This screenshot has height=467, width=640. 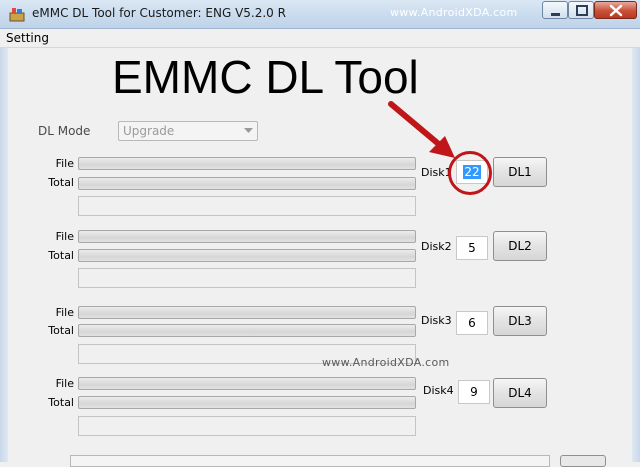 I want to click on maximize-button, so click(x=581, y=10).